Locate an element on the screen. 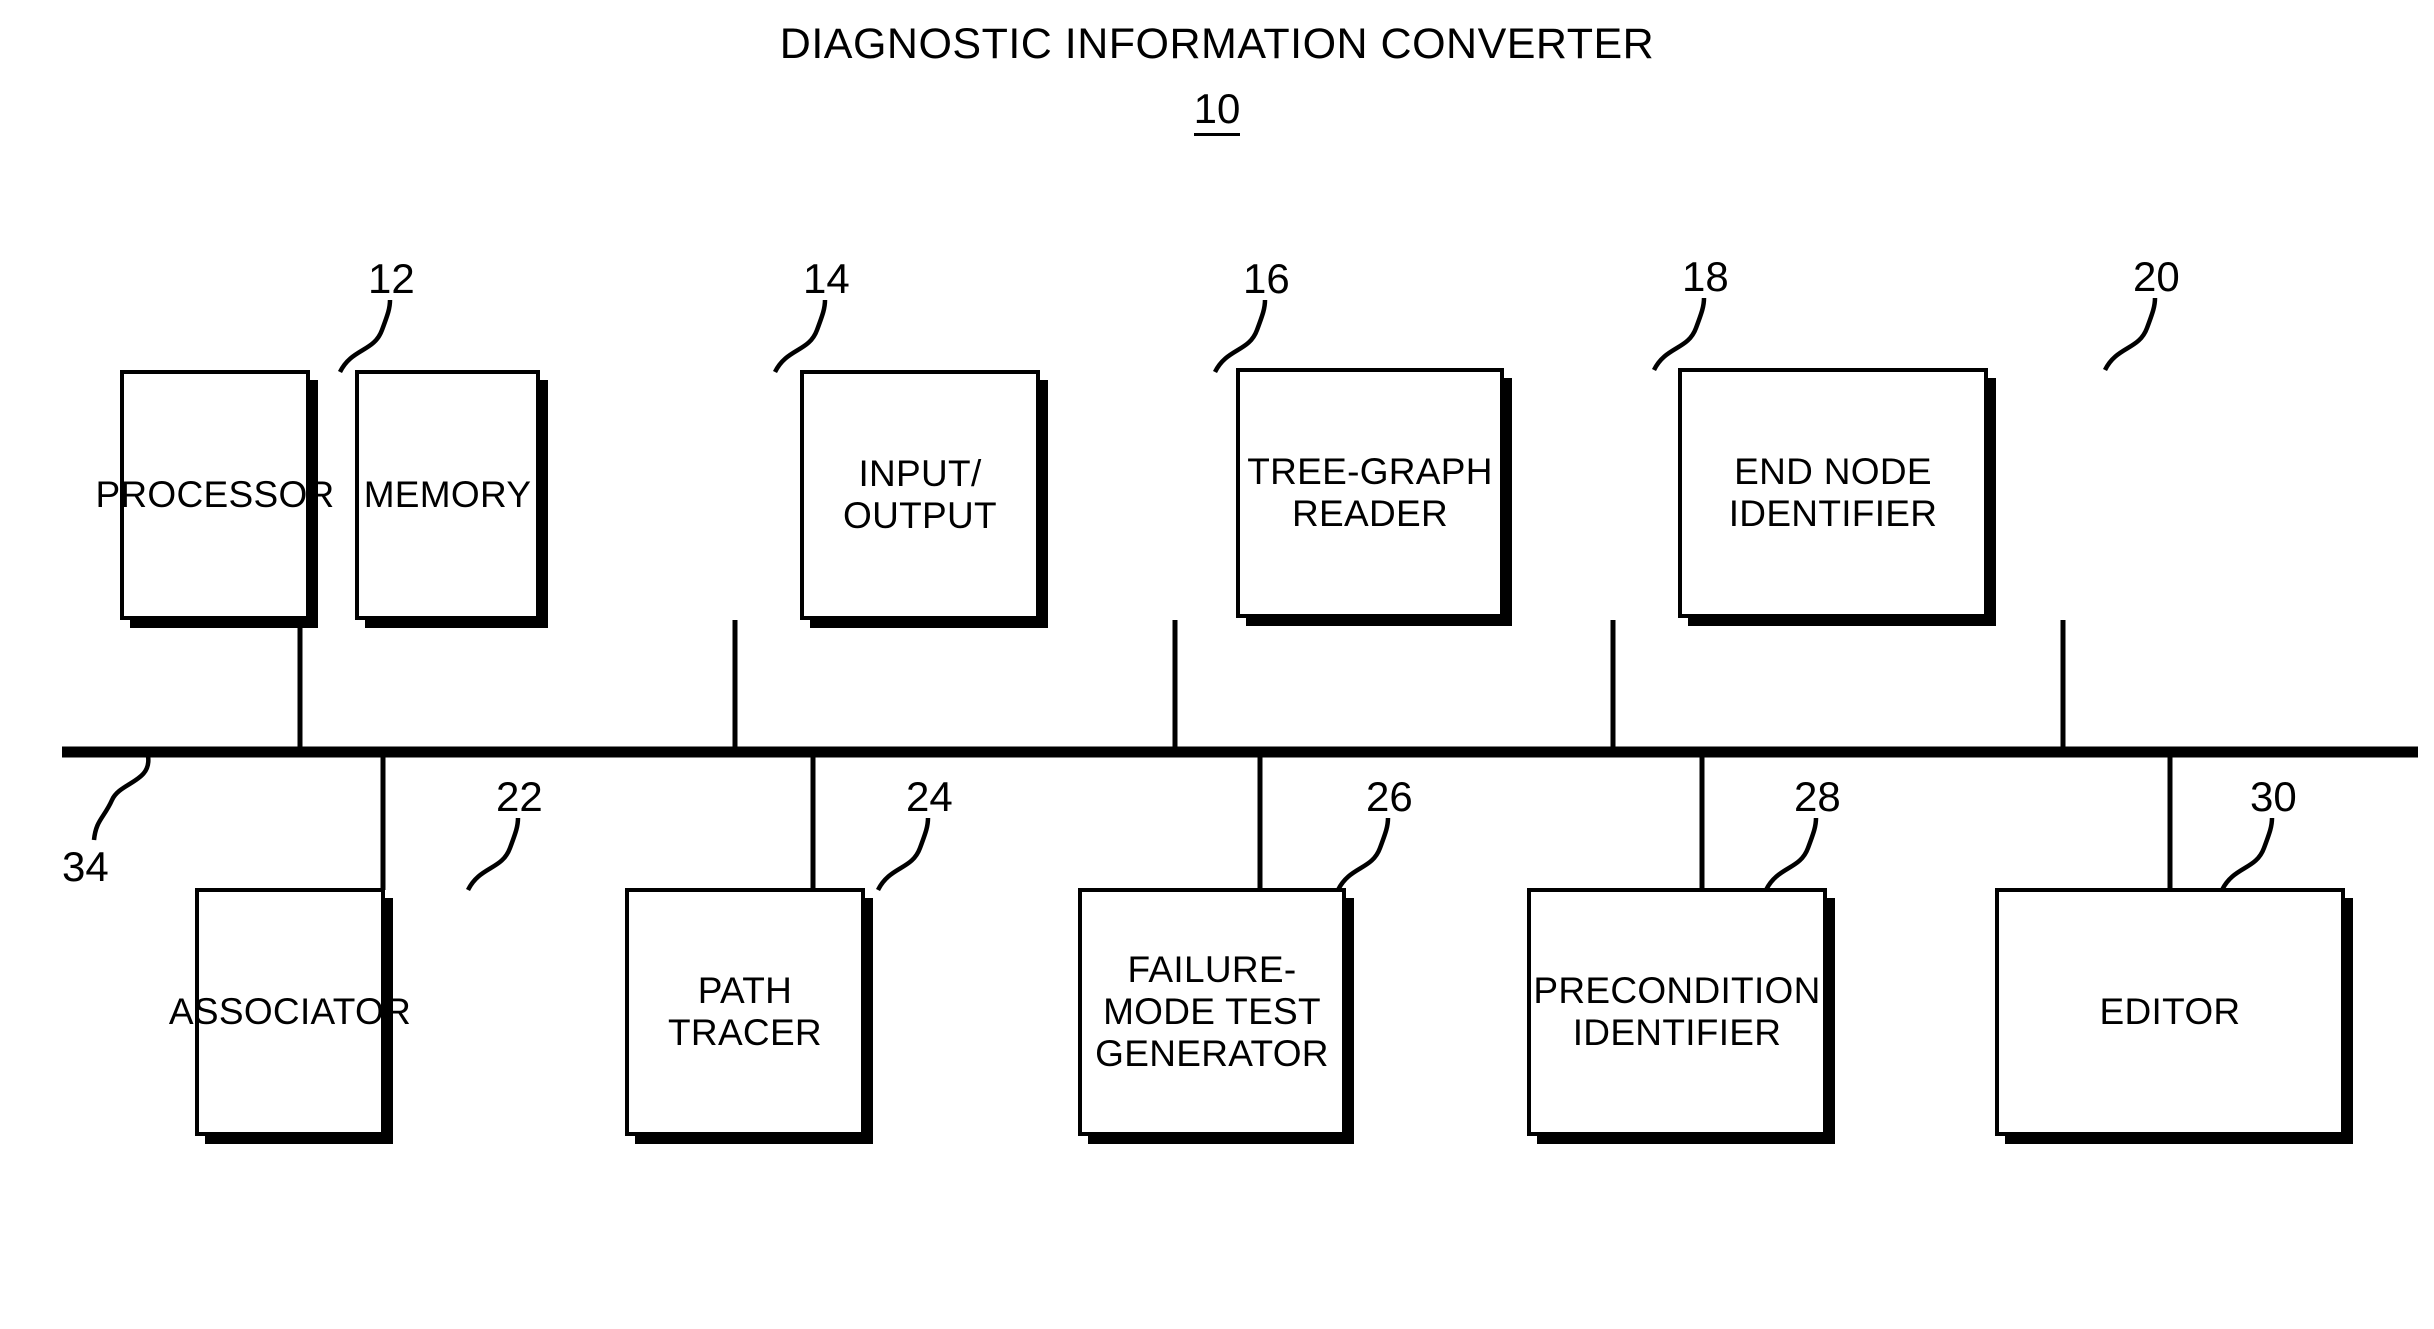  block-memory-label: MEMORY is located at coordinates (447, 494).